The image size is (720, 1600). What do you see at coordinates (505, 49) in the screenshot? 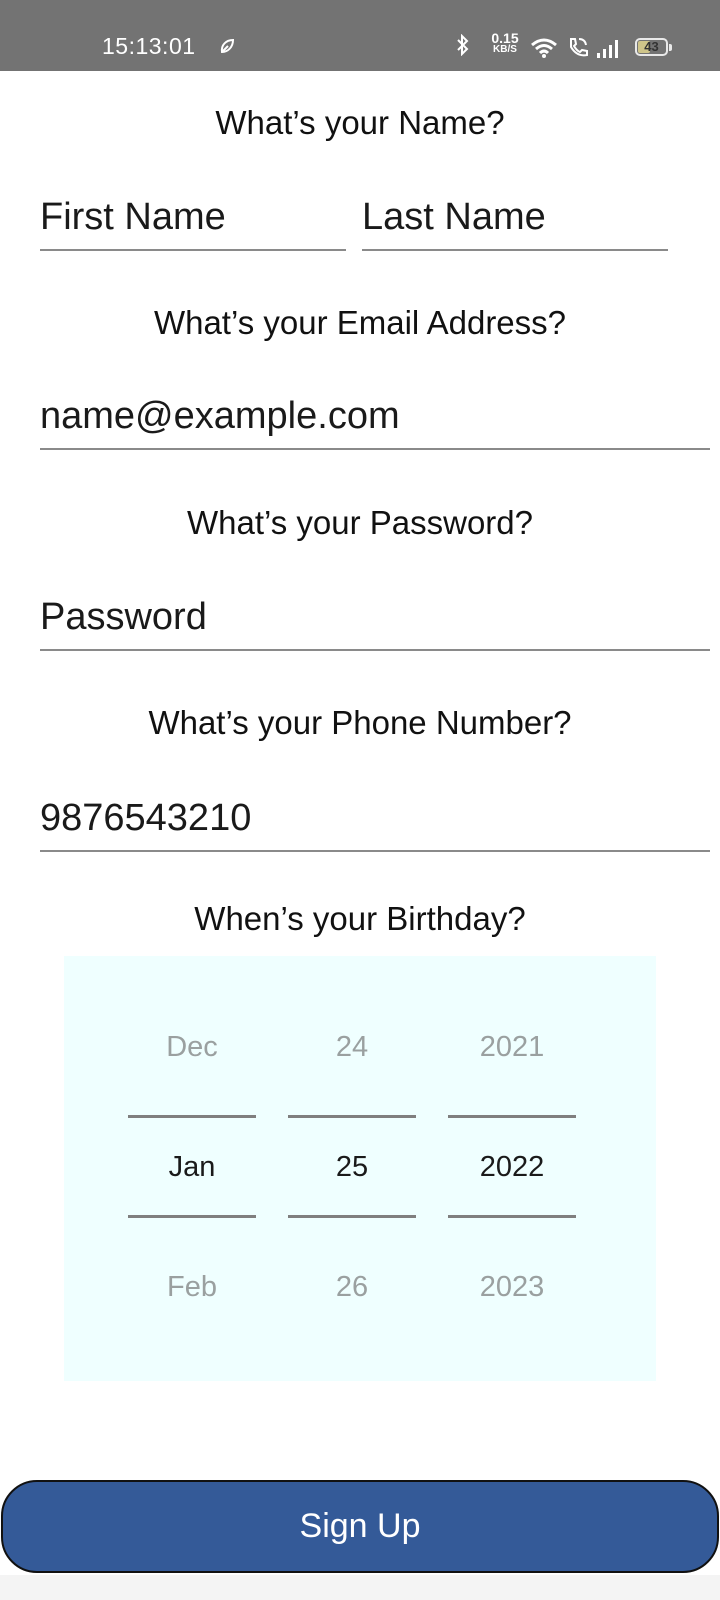
I see `network-speed-unit: KB/S` at bounding box center [505, 49].